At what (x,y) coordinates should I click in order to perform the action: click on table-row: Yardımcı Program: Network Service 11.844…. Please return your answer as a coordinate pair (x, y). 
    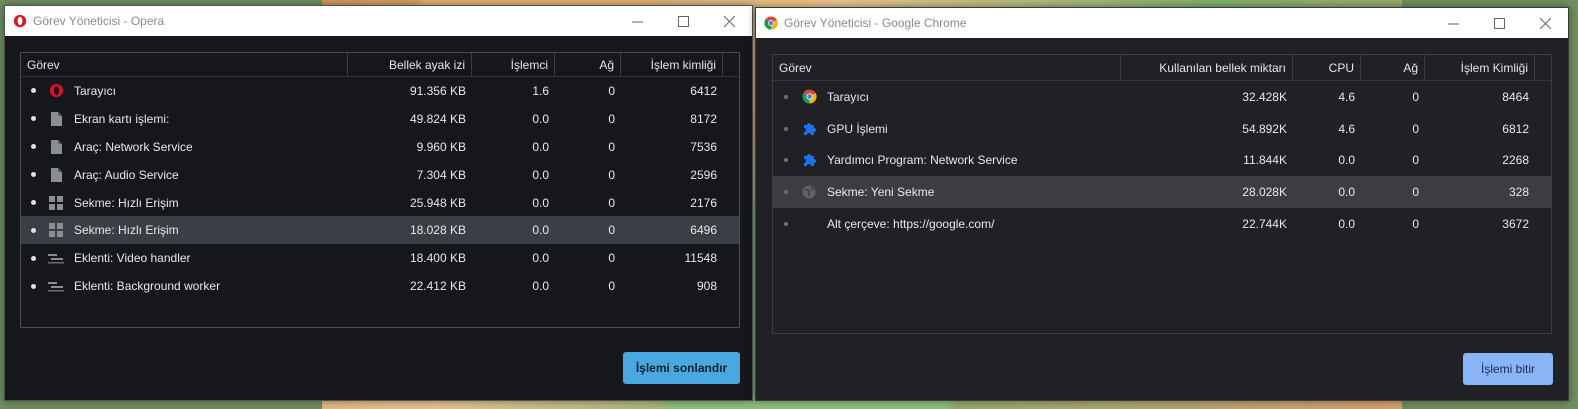
    Looking at the image, I should click on (1162, 160).